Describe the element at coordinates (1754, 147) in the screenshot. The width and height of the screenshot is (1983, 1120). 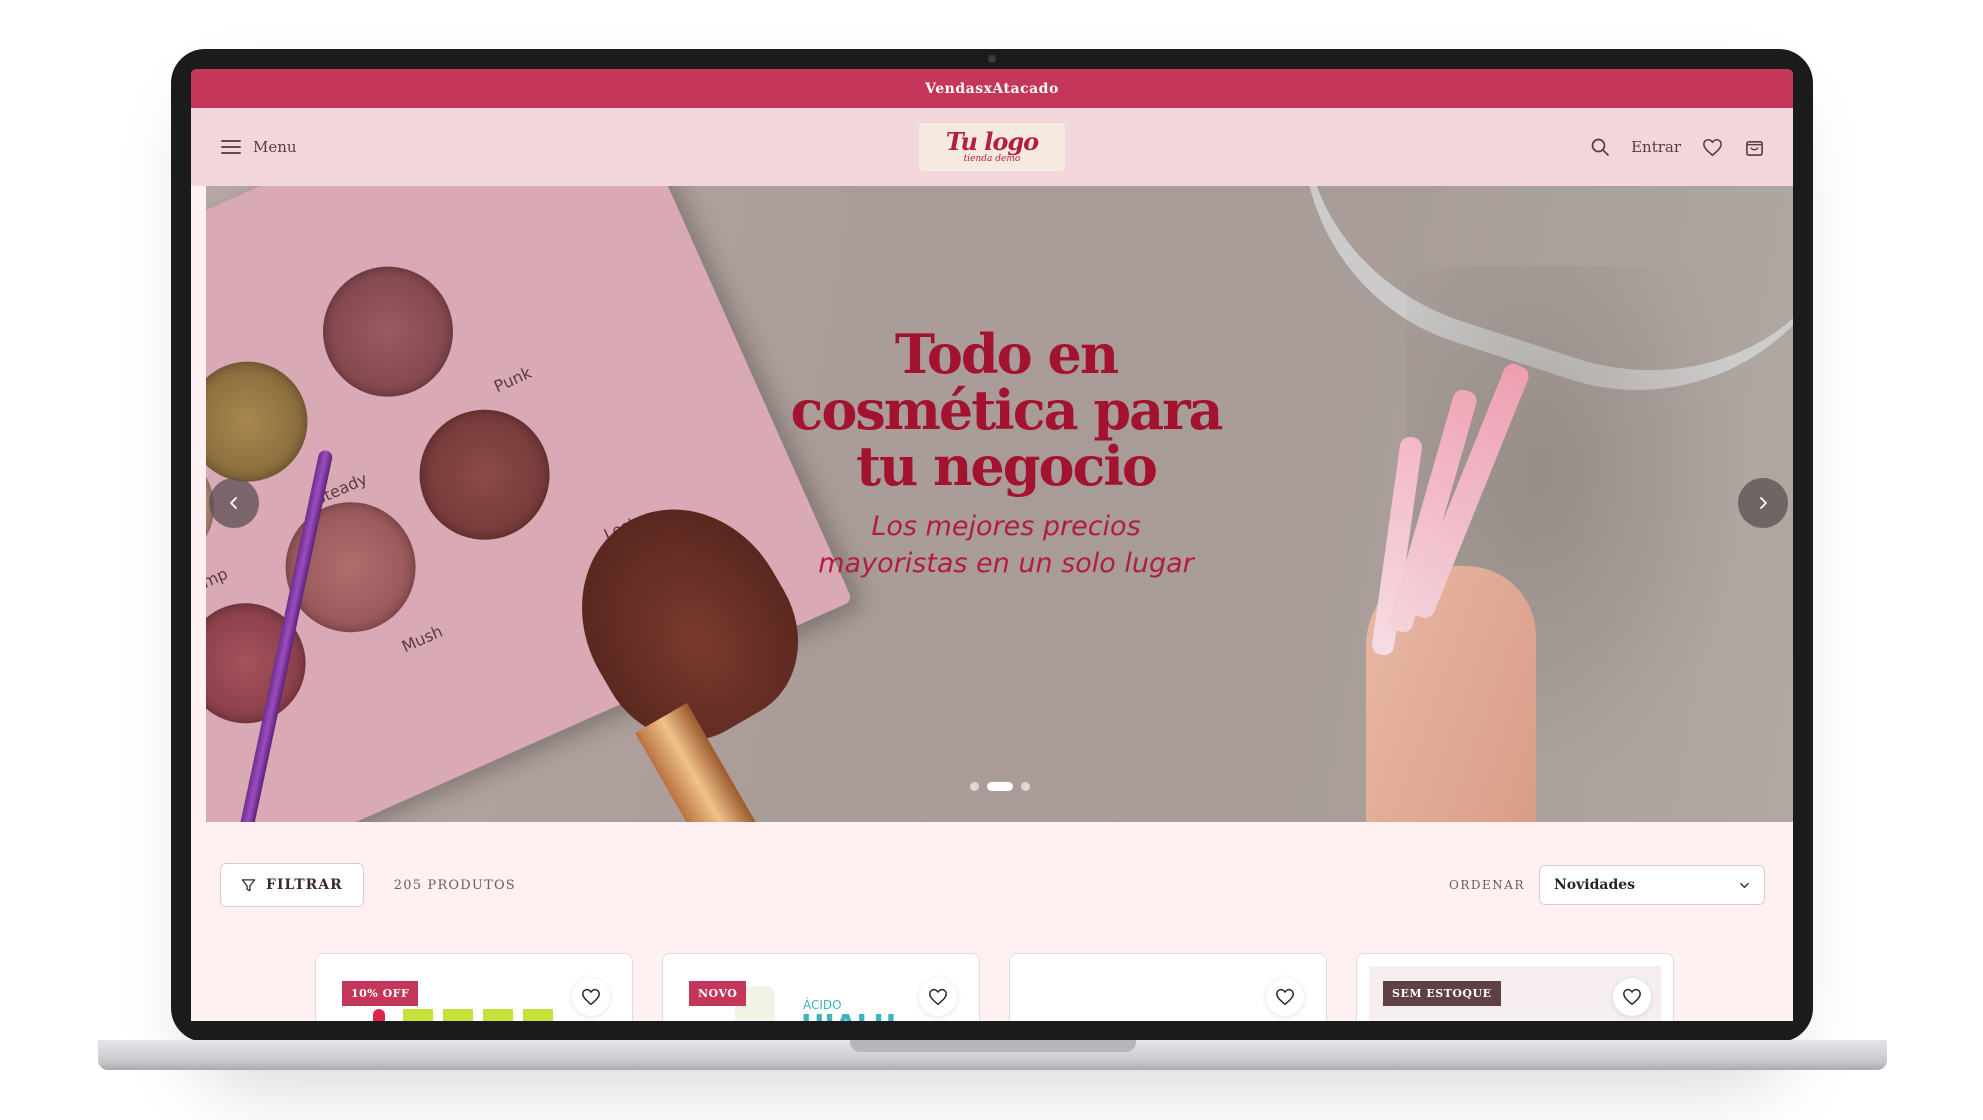
I see `bag-icon` at that location.